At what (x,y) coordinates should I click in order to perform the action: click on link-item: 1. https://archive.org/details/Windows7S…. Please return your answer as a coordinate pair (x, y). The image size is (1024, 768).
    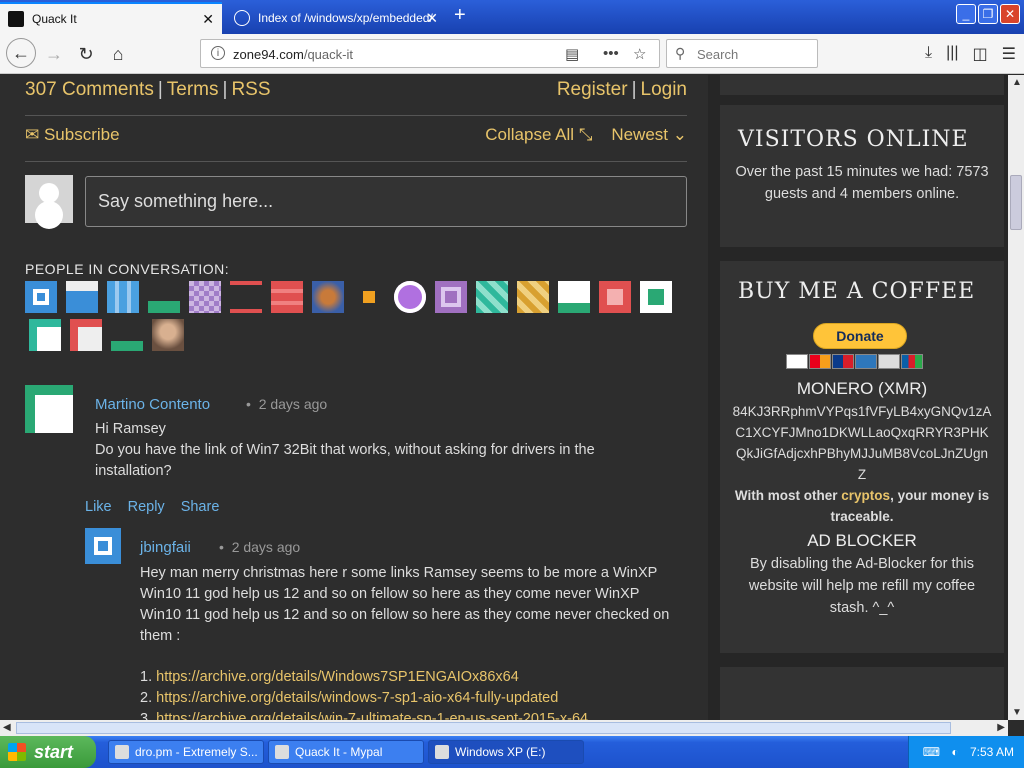
    Looking at the image, I should click on (420, 677).